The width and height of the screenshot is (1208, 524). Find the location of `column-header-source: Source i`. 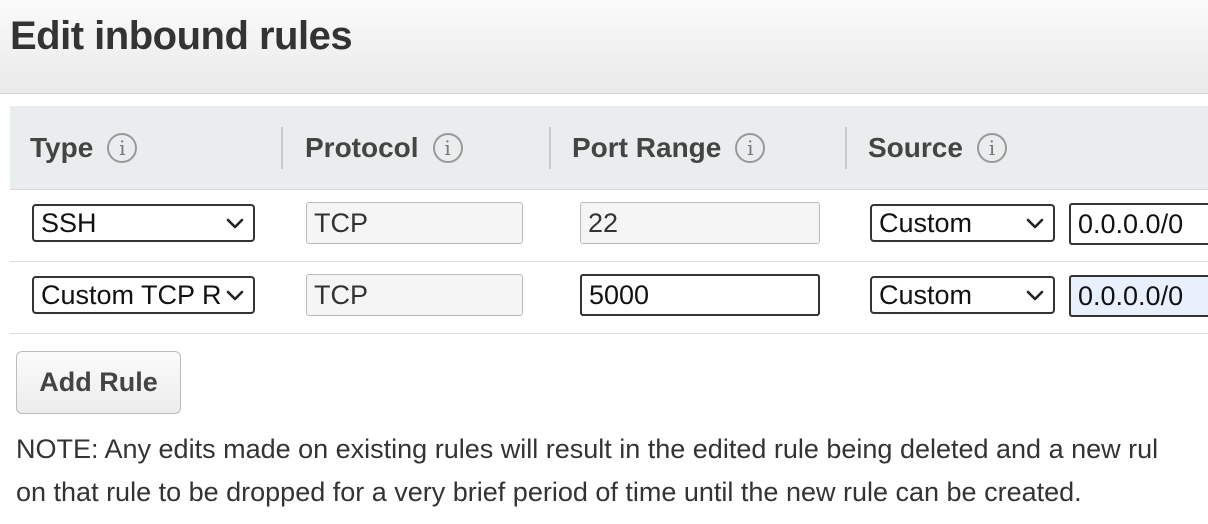

column-header-source: Source i is located at coordinates (937, 147).